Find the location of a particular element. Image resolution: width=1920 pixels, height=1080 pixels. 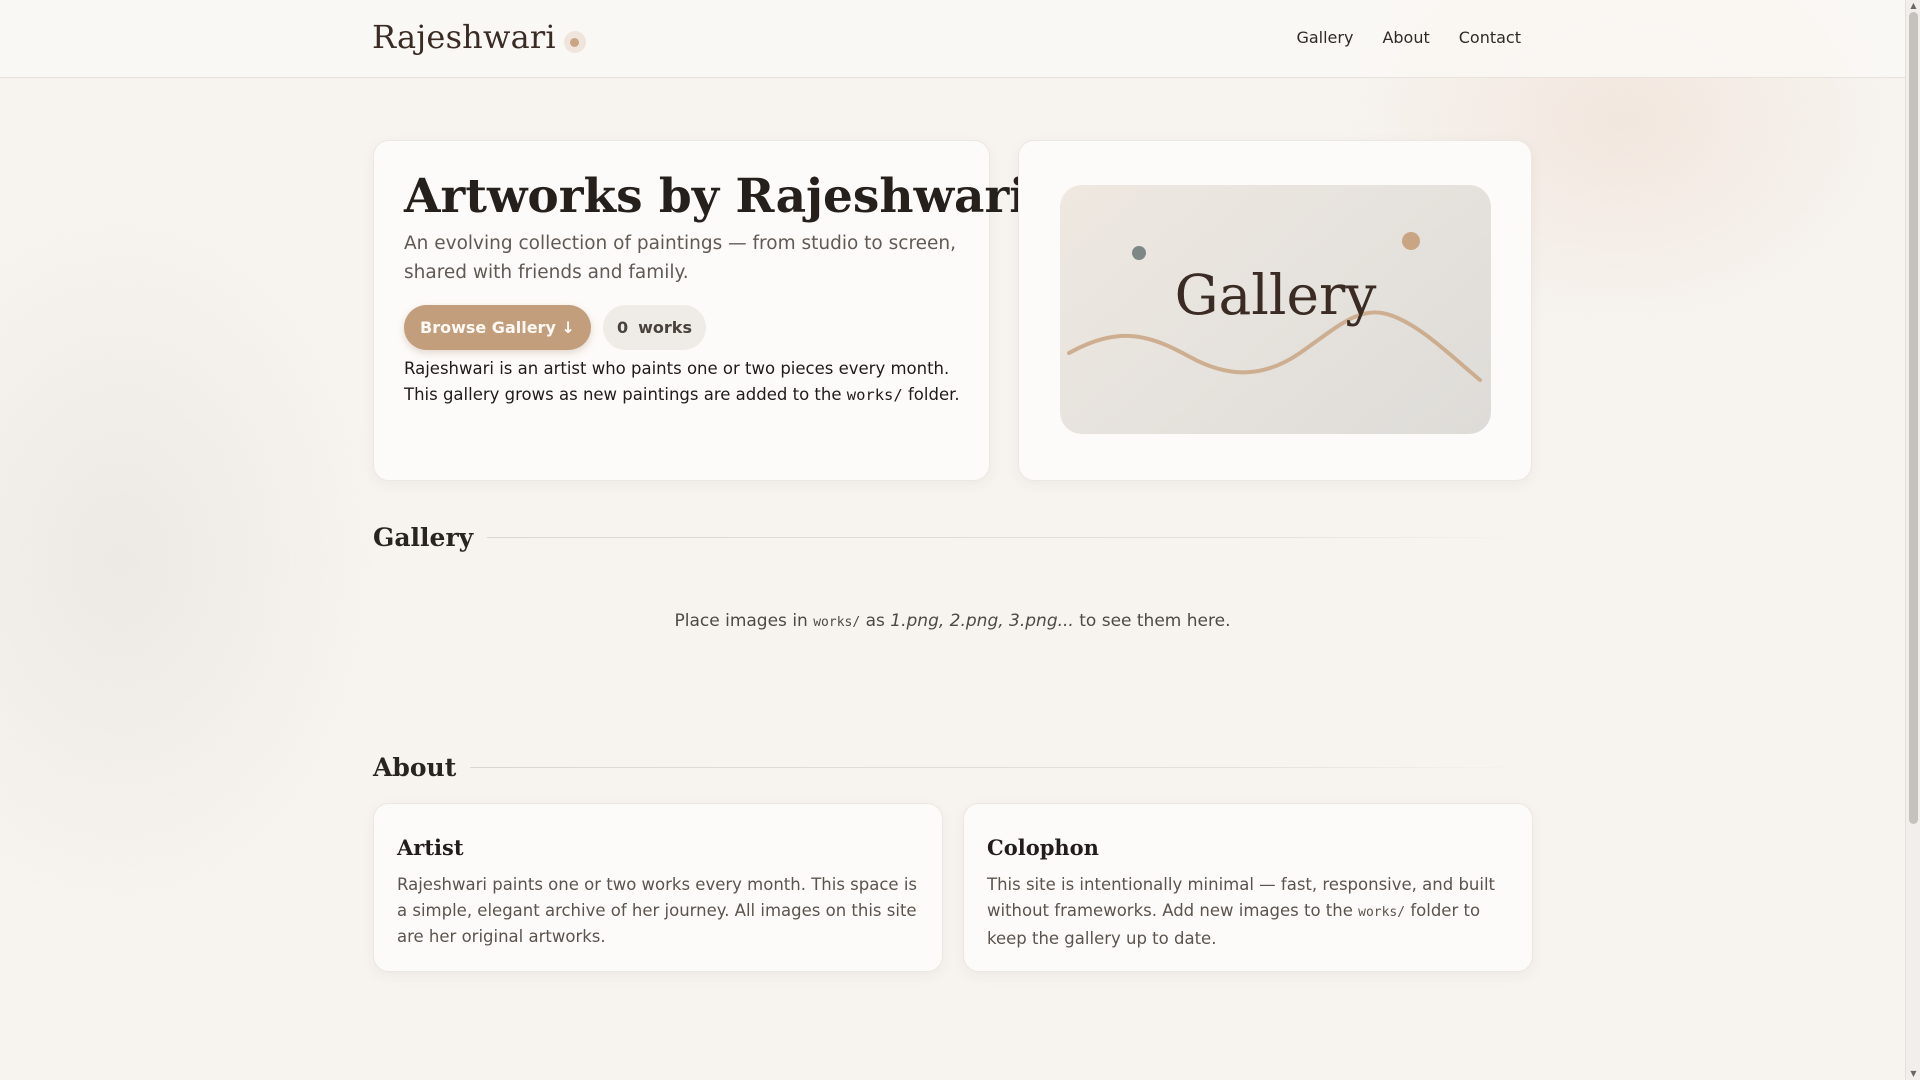

colophon-title: Colophon is located at coordinates (1043, 847).